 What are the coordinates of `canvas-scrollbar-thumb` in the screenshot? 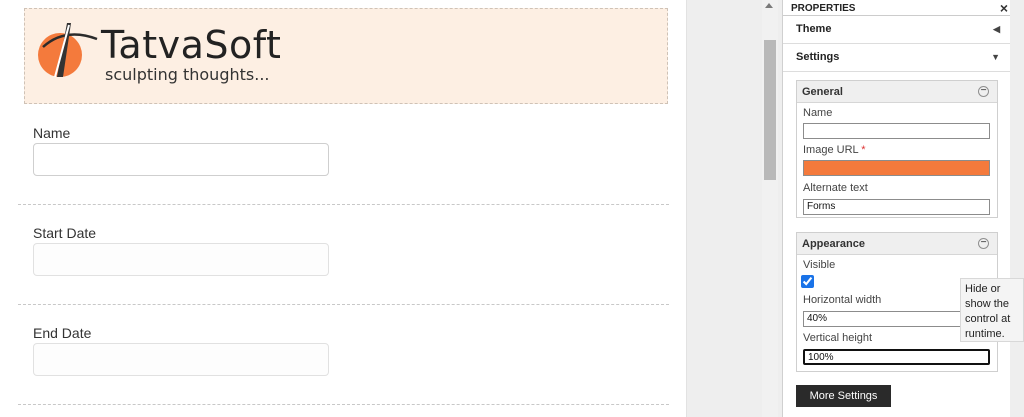 It's located at (770, 110).